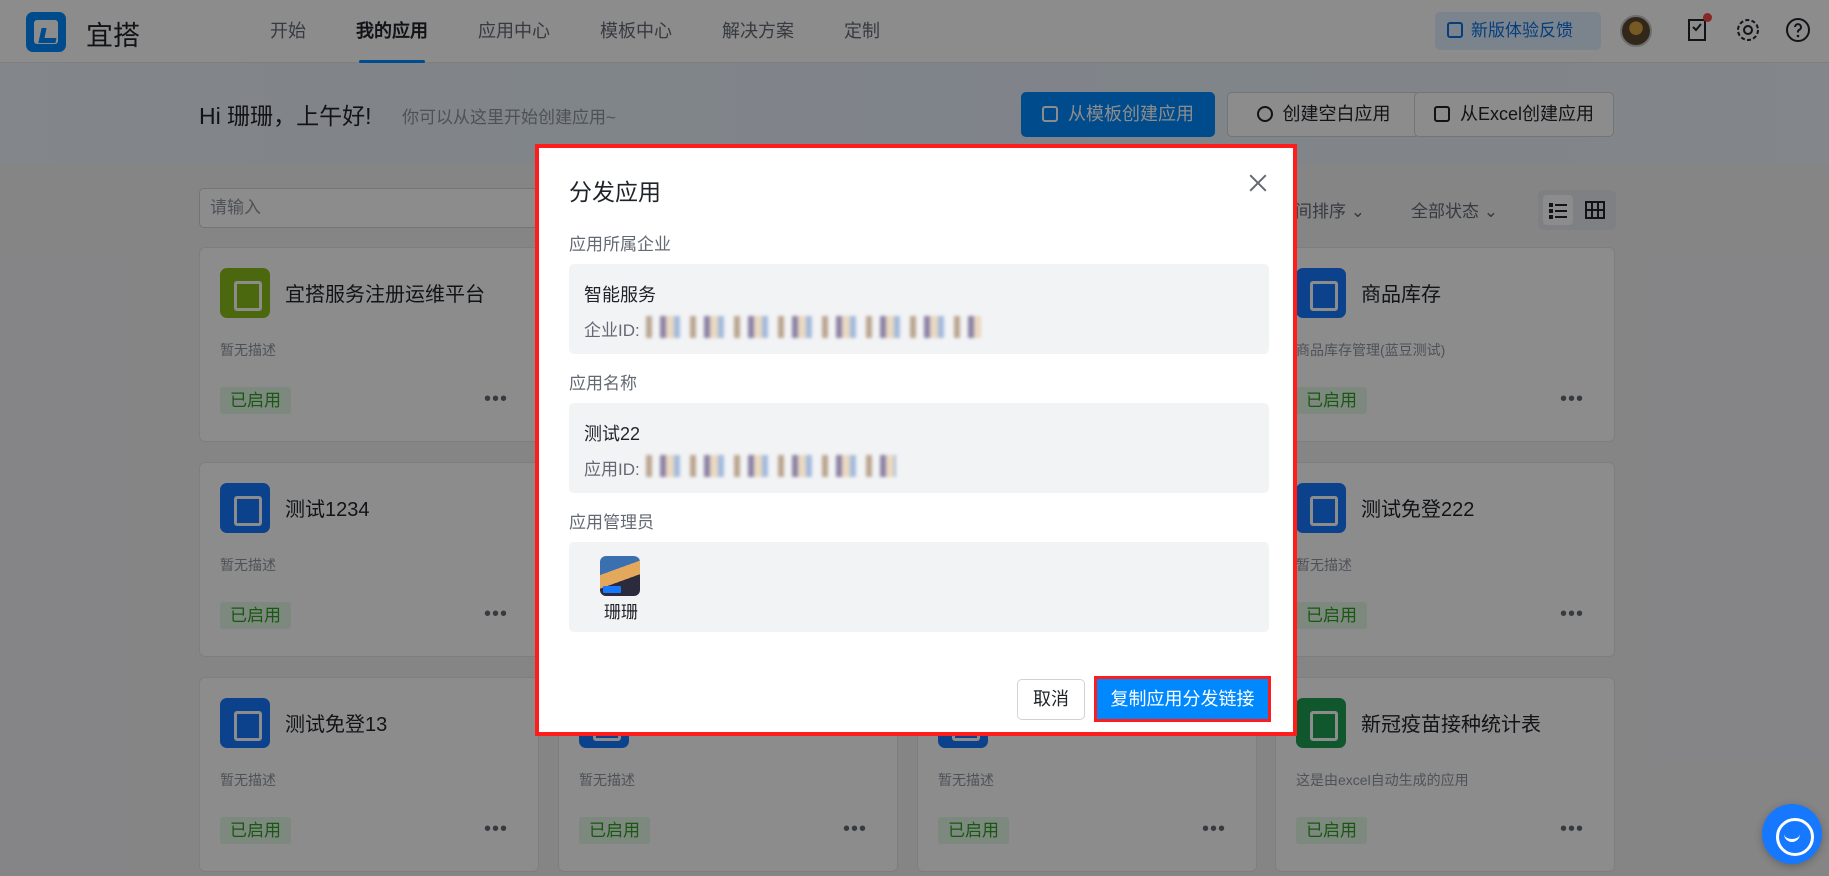  I want to click on app-id-label: 应用ID:, so click(612, 469).